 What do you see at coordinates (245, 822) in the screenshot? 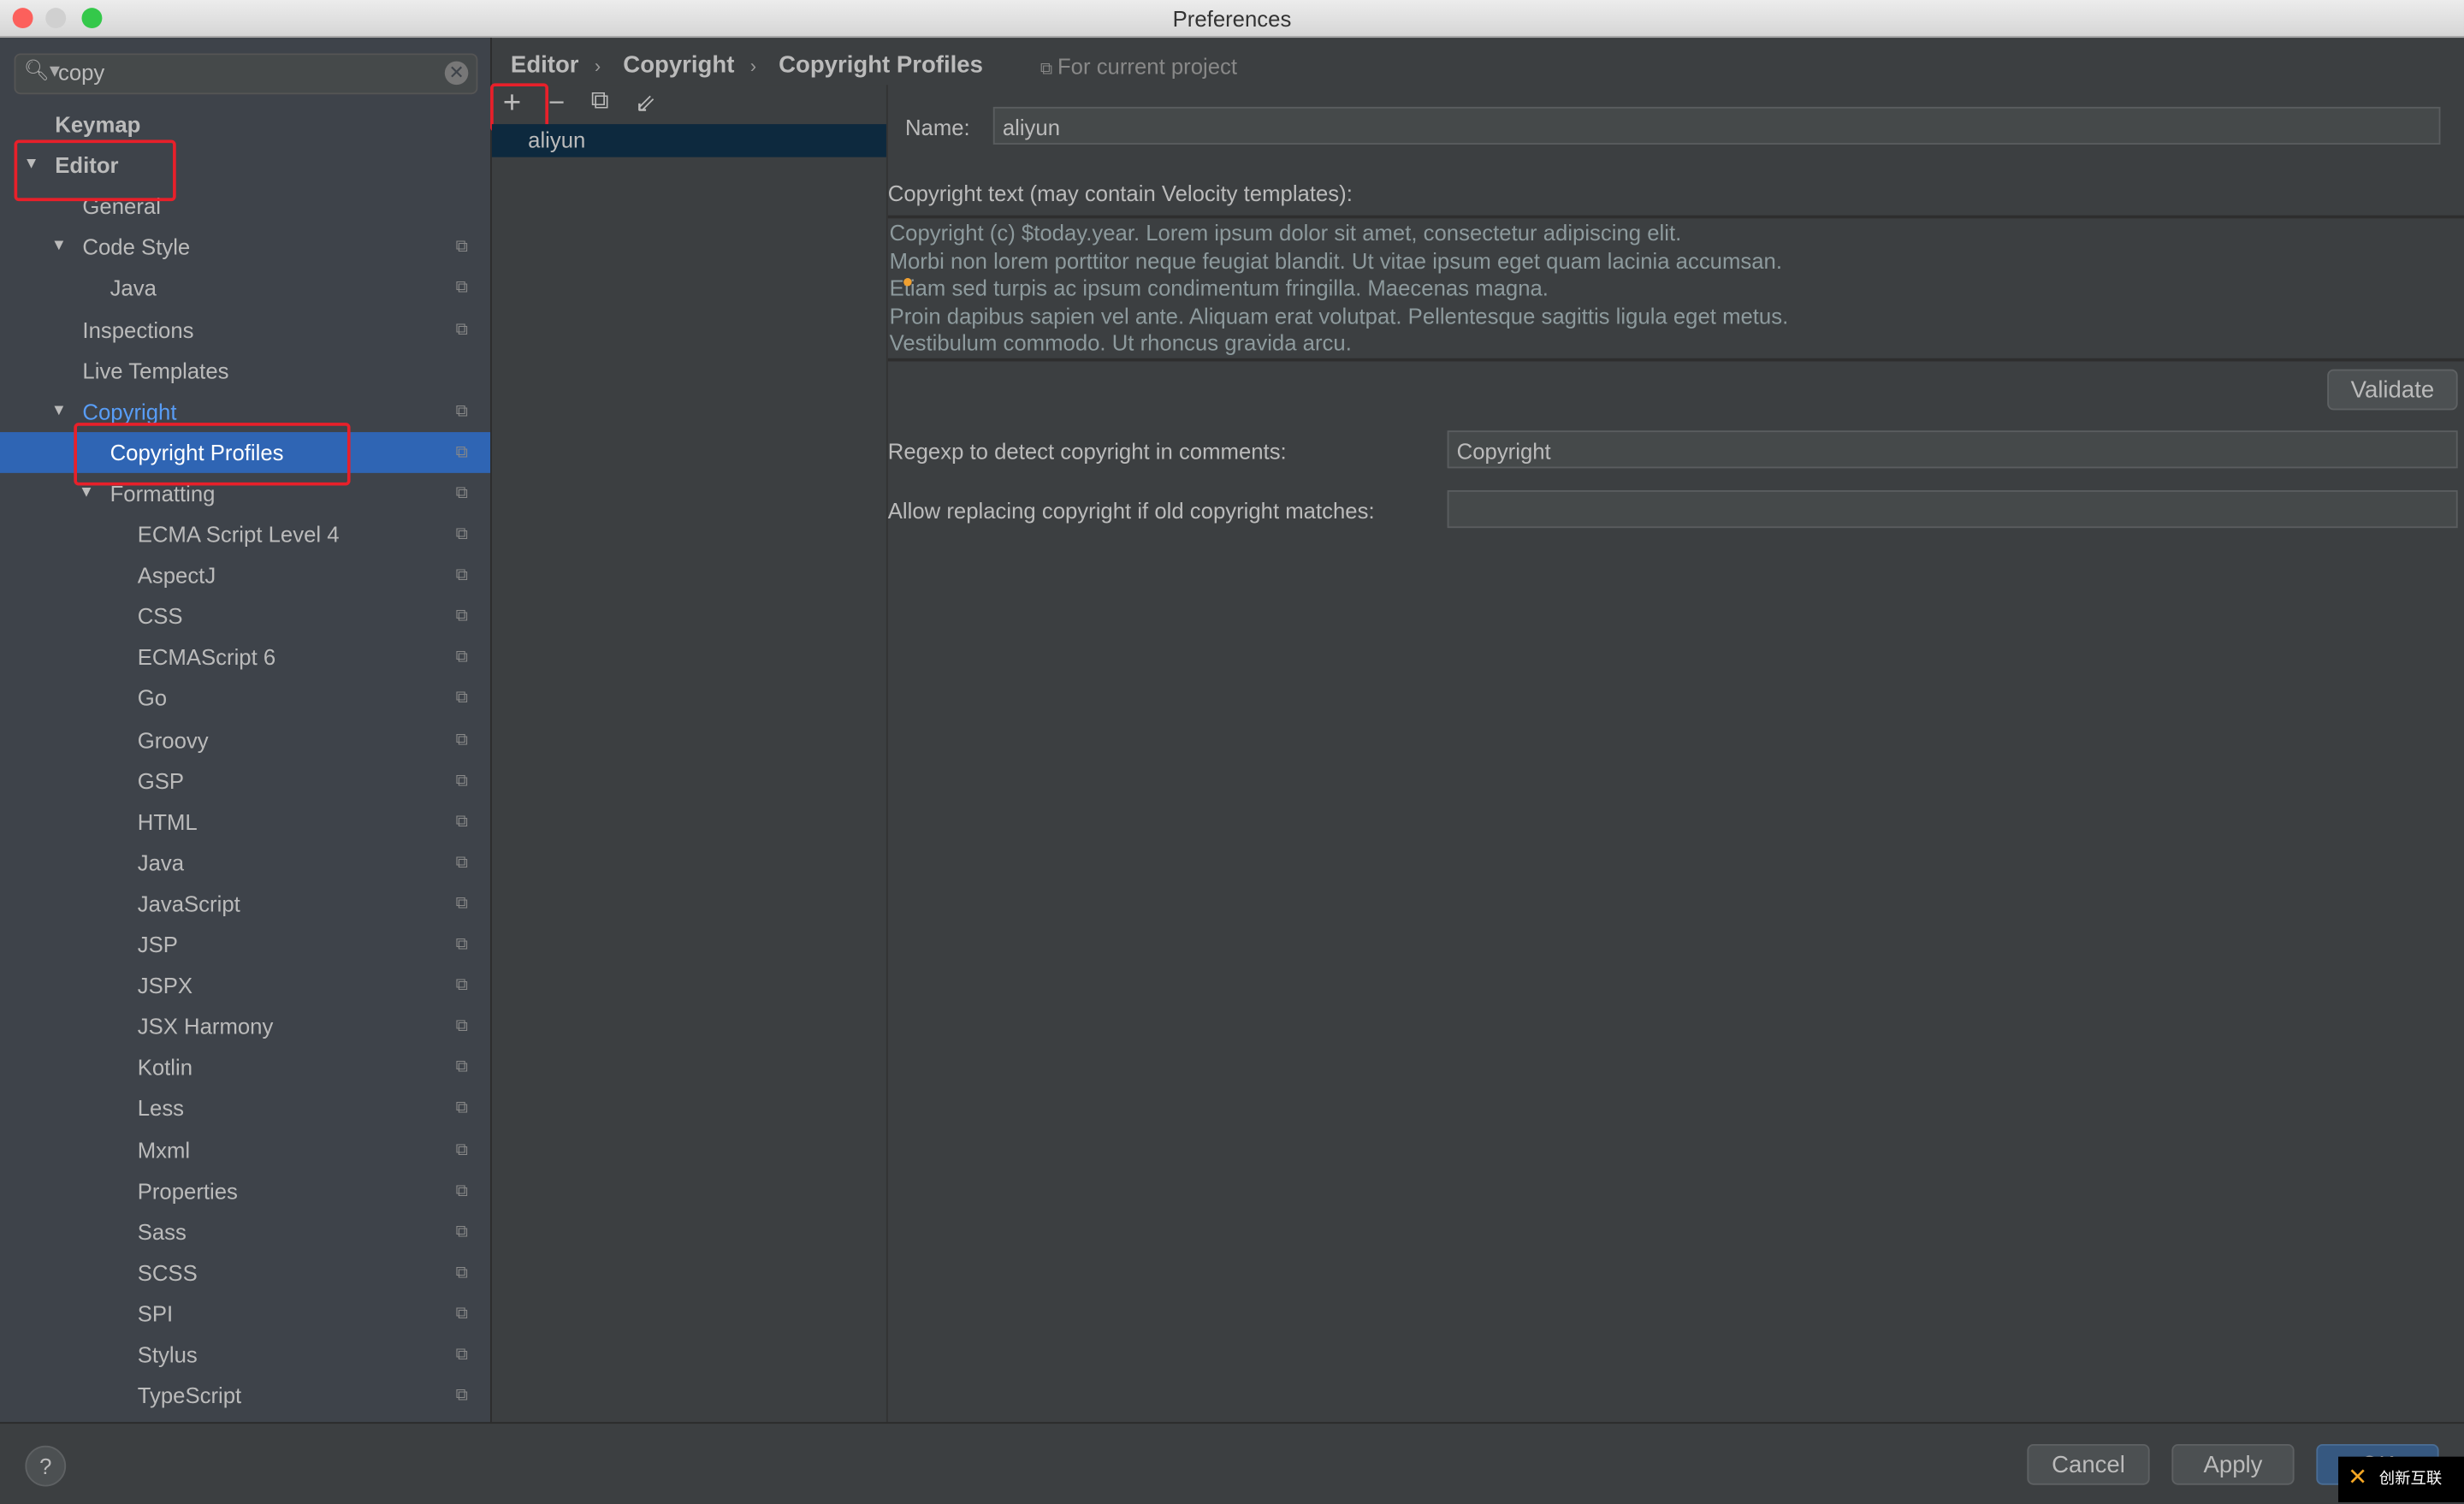
I see `tree-item: HTML ⧉` at bounding box center [245, 822].